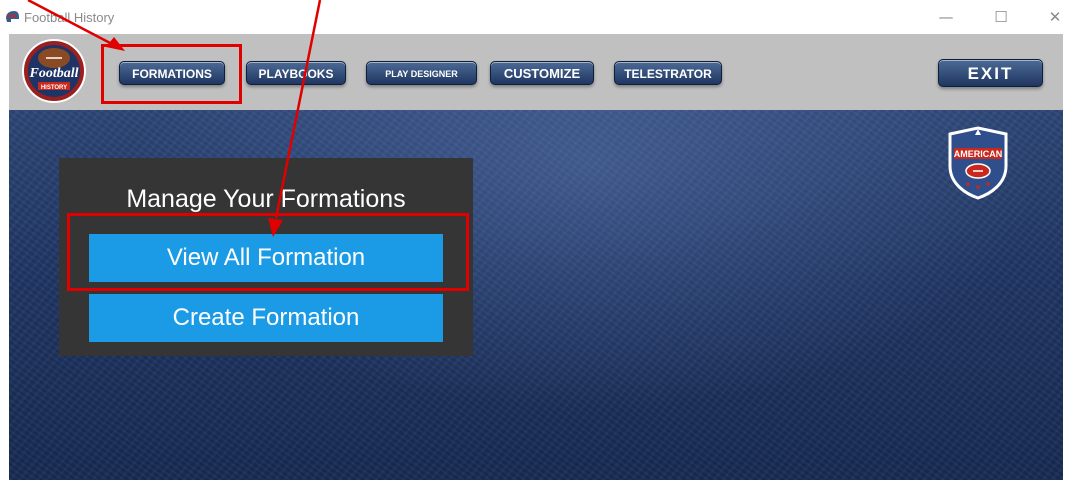 This screenshot has width=1071, height=480. I want to click on nav-customize-button: CUSTOMIZE, so click(542, 73).